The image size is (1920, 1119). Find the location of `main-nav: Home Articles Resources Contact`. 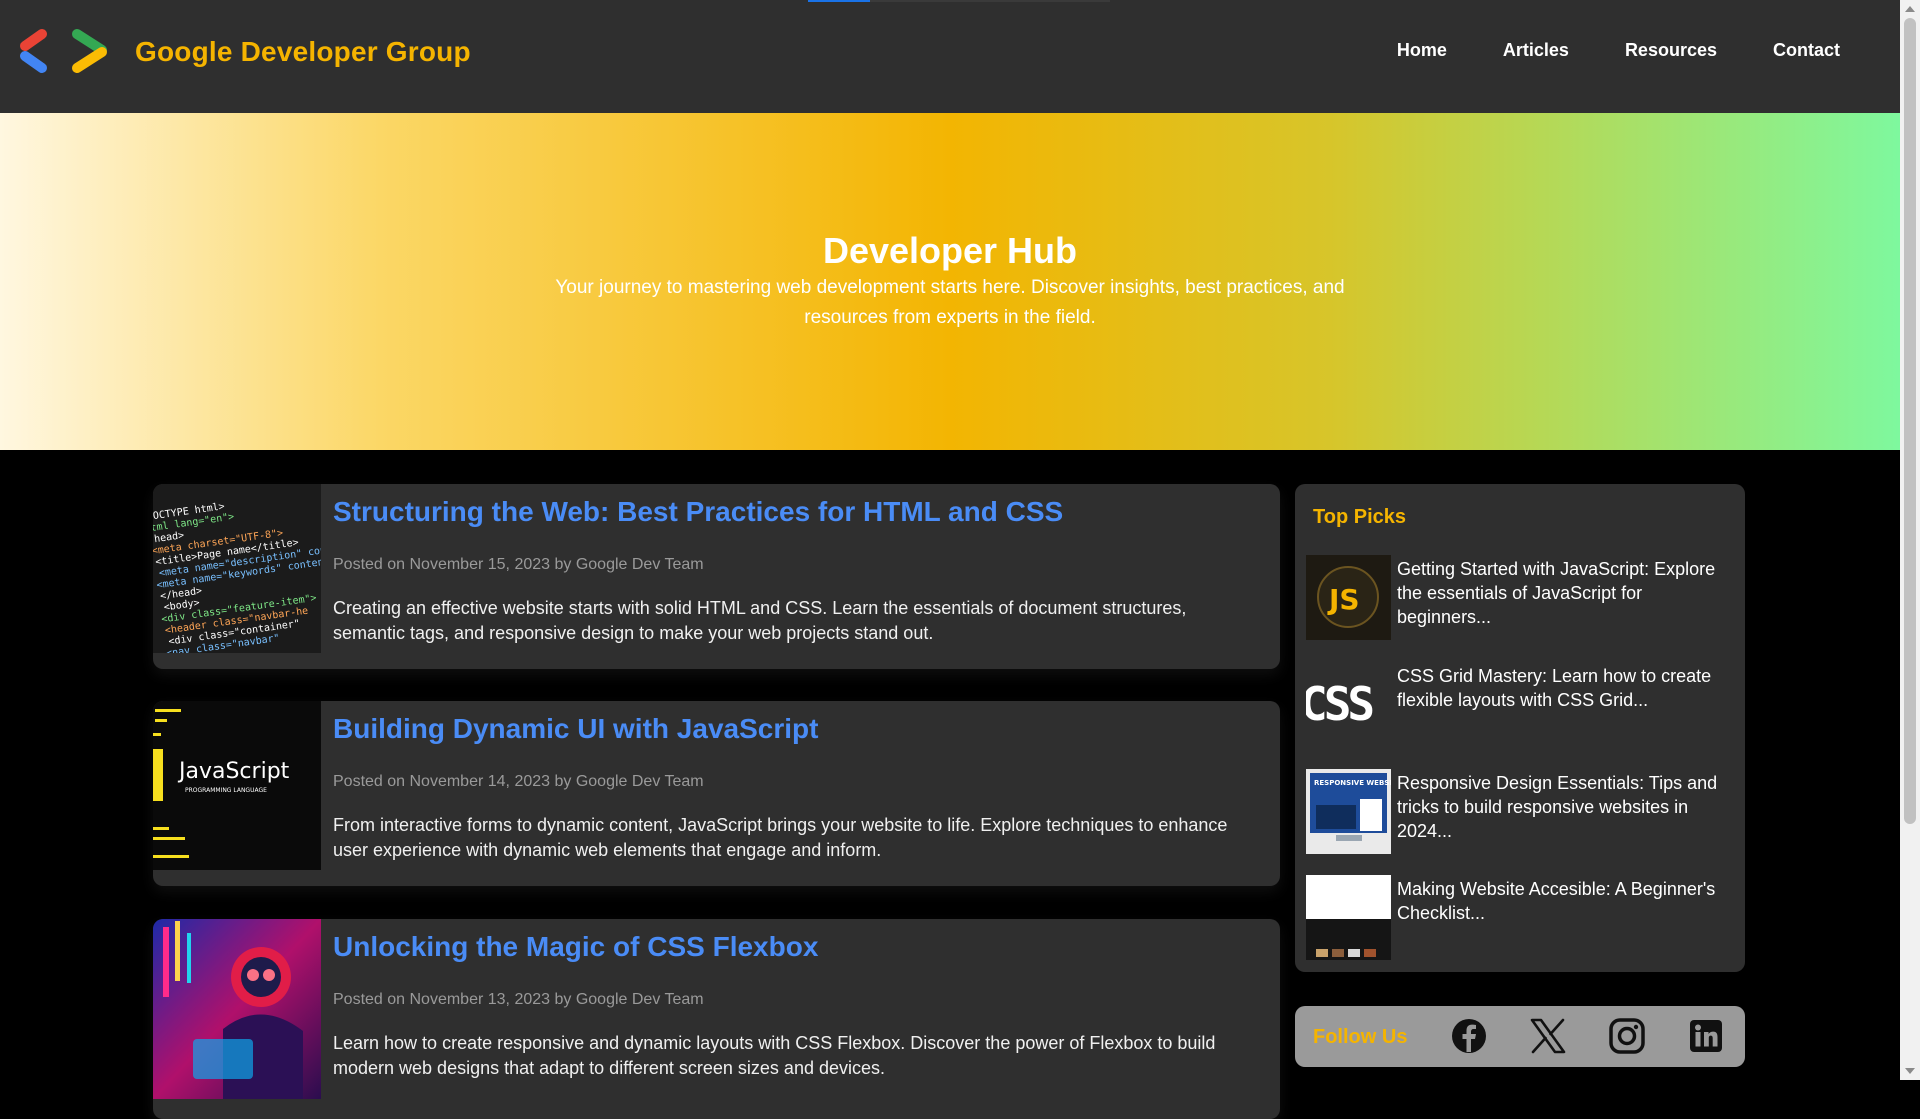

main-nav: Home Articles Resources Contact is located at coordinates (1618, 50).